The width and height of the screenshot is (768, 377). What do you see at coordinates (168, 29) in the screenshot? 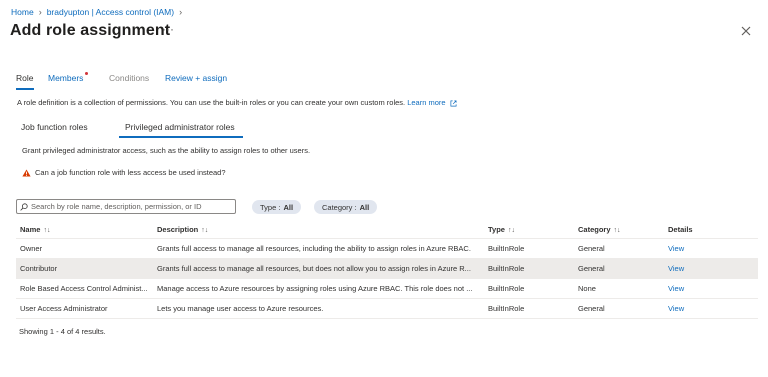
I see `more-options-button: ···` at bounding box center [168, 29].